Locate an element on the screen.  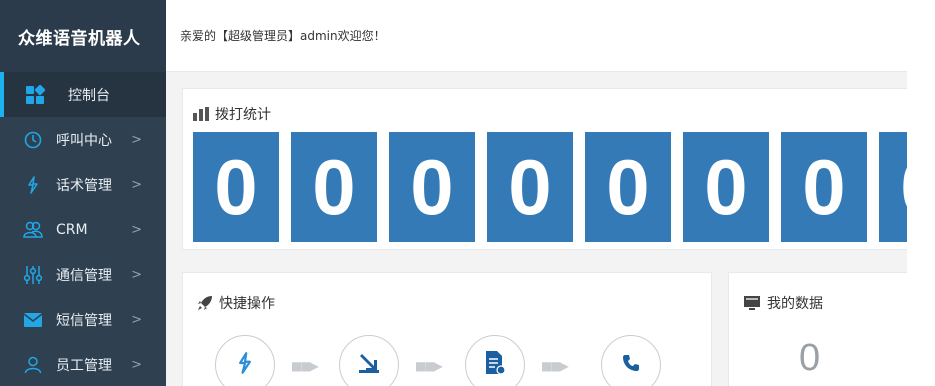
phone-icon is located at coordinates (631, 365).